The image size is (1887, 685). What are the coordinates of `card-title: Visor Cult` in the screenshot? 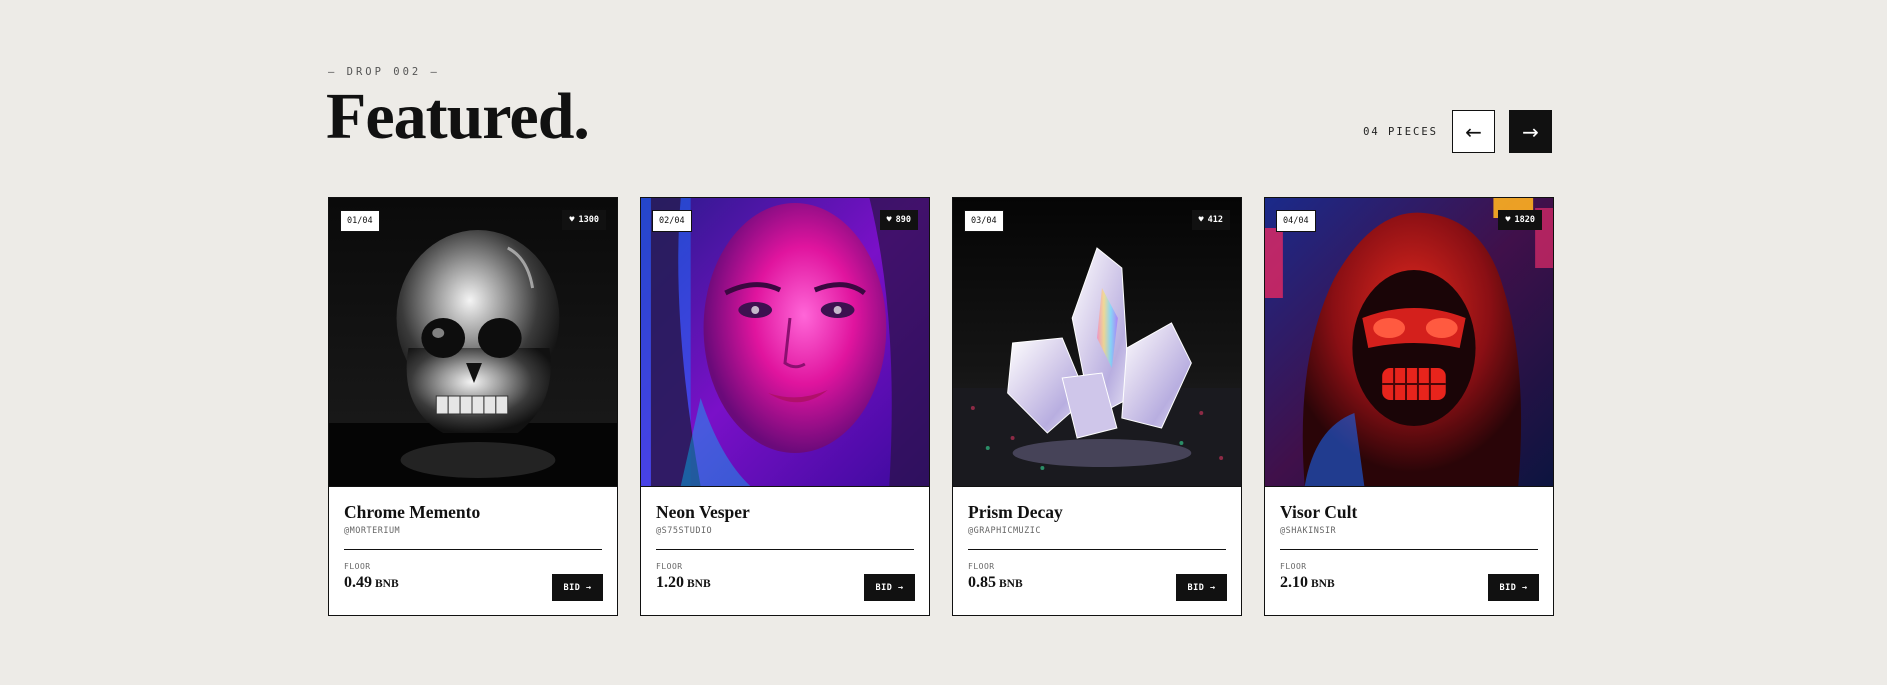 It's located at (1319, 512).